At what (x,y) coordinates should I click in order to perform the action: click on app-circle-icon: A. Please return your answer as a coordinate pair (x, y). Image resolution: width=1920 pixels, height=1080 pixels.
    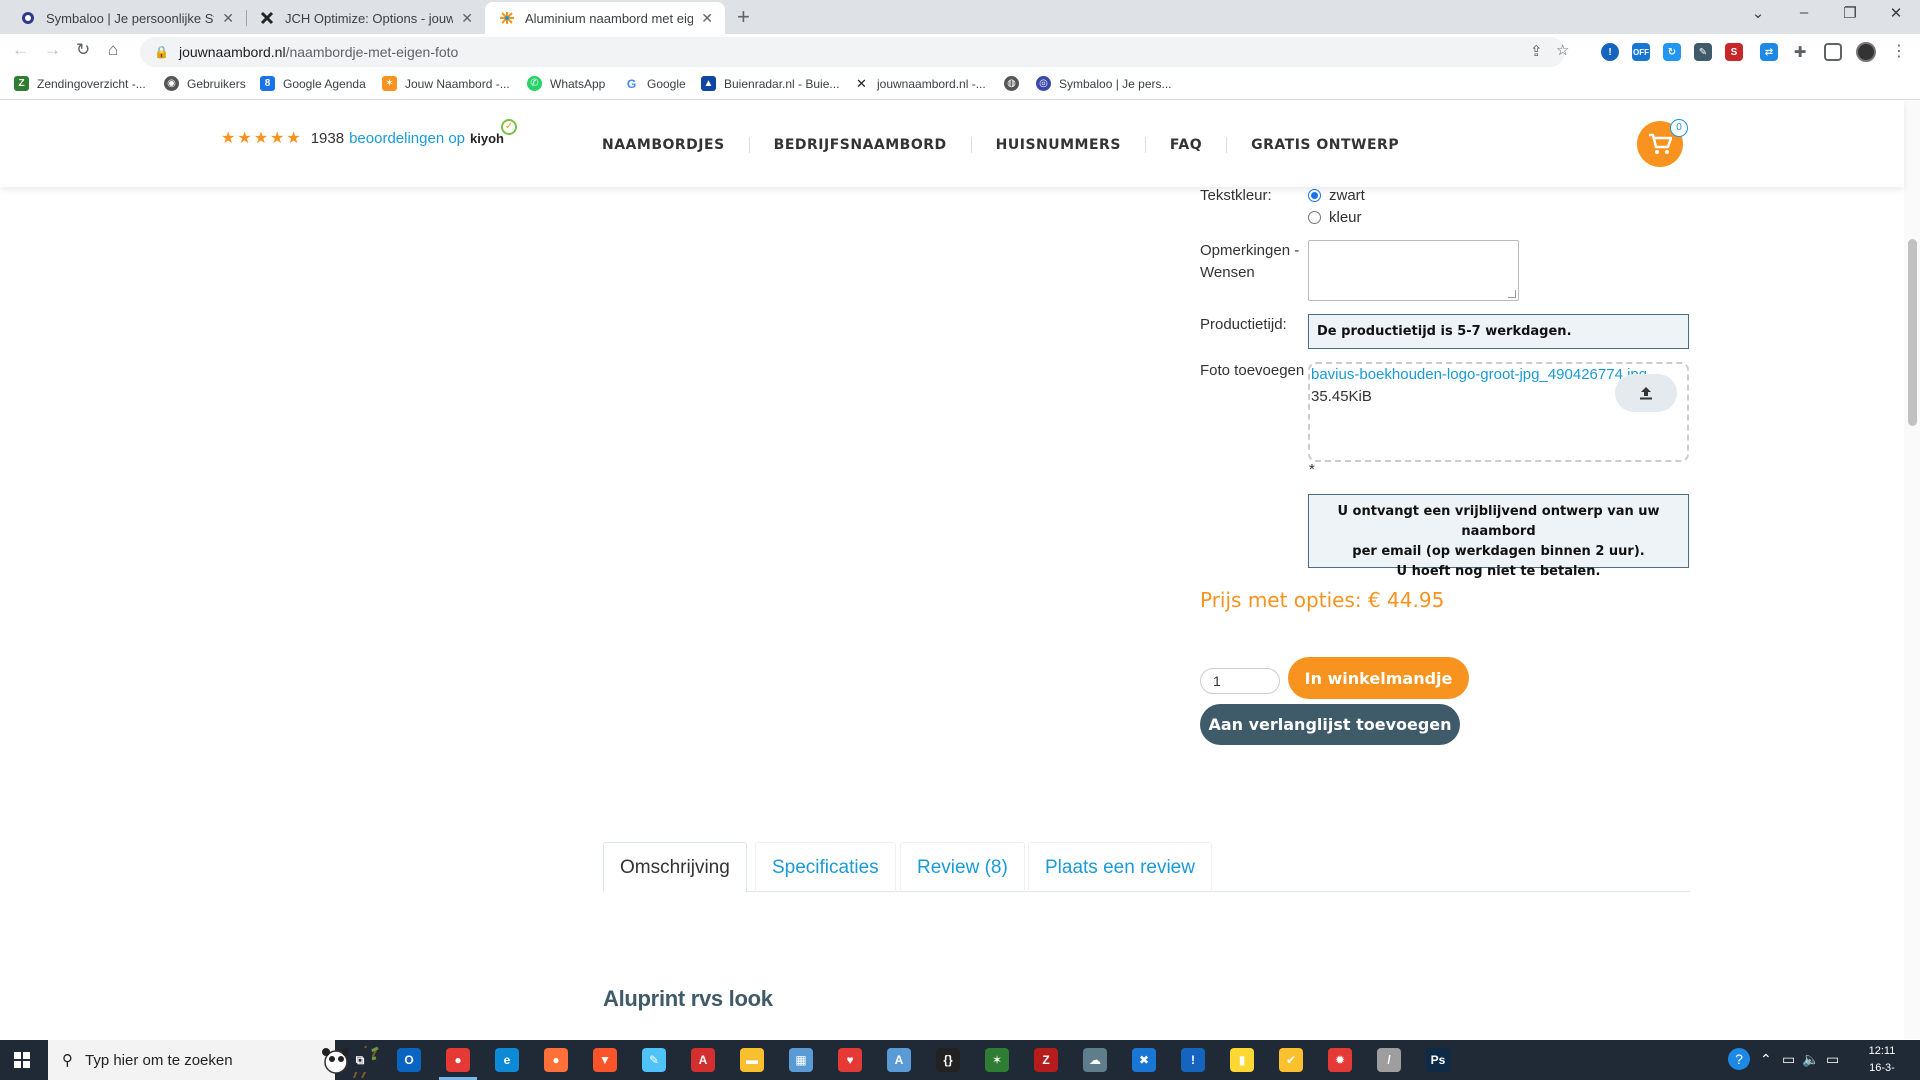
    Looking at the image, I should click on (899, 1060).